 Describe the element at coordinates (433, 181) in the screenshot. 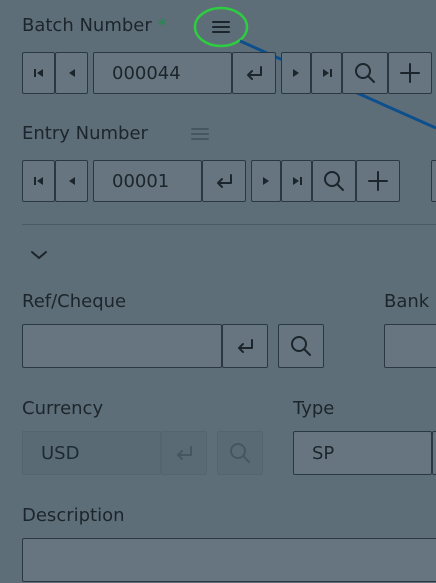

I see `entry-right-field` at that location.